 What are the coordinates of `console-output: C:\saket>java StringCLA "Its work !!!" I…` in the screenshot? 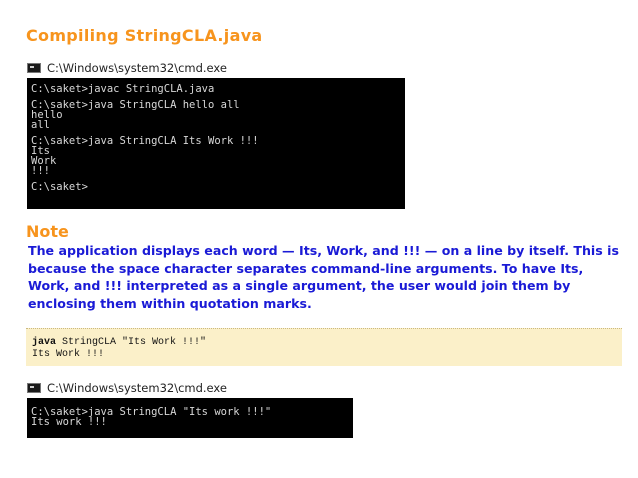 It's located at (190, 418).